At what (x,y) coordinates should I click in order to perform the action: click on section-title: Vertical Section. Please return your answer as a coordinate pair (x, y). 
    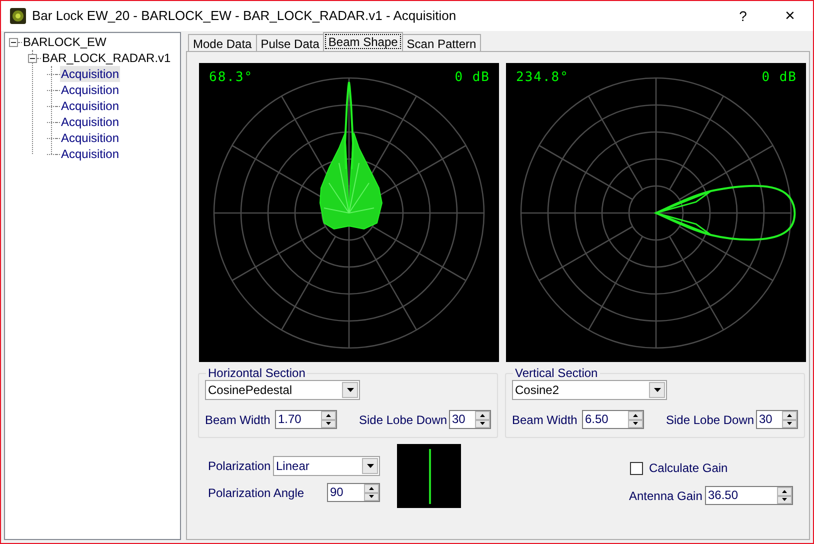
    Looking at the image, I should click on (556, 373).